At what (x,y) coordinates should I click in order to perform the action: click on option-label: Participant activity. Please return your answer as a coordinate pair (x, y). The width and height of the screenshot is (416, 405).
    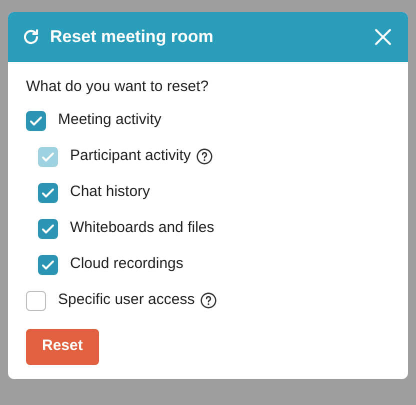
    Looking at the image, I should click on (130, 156).